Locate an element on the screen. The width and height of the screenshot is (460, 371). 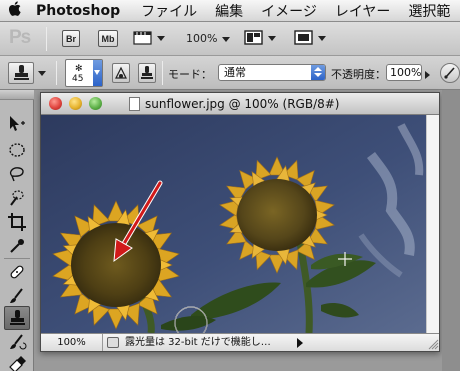
pen-pressure-icon is located at coordinates (449, 73).